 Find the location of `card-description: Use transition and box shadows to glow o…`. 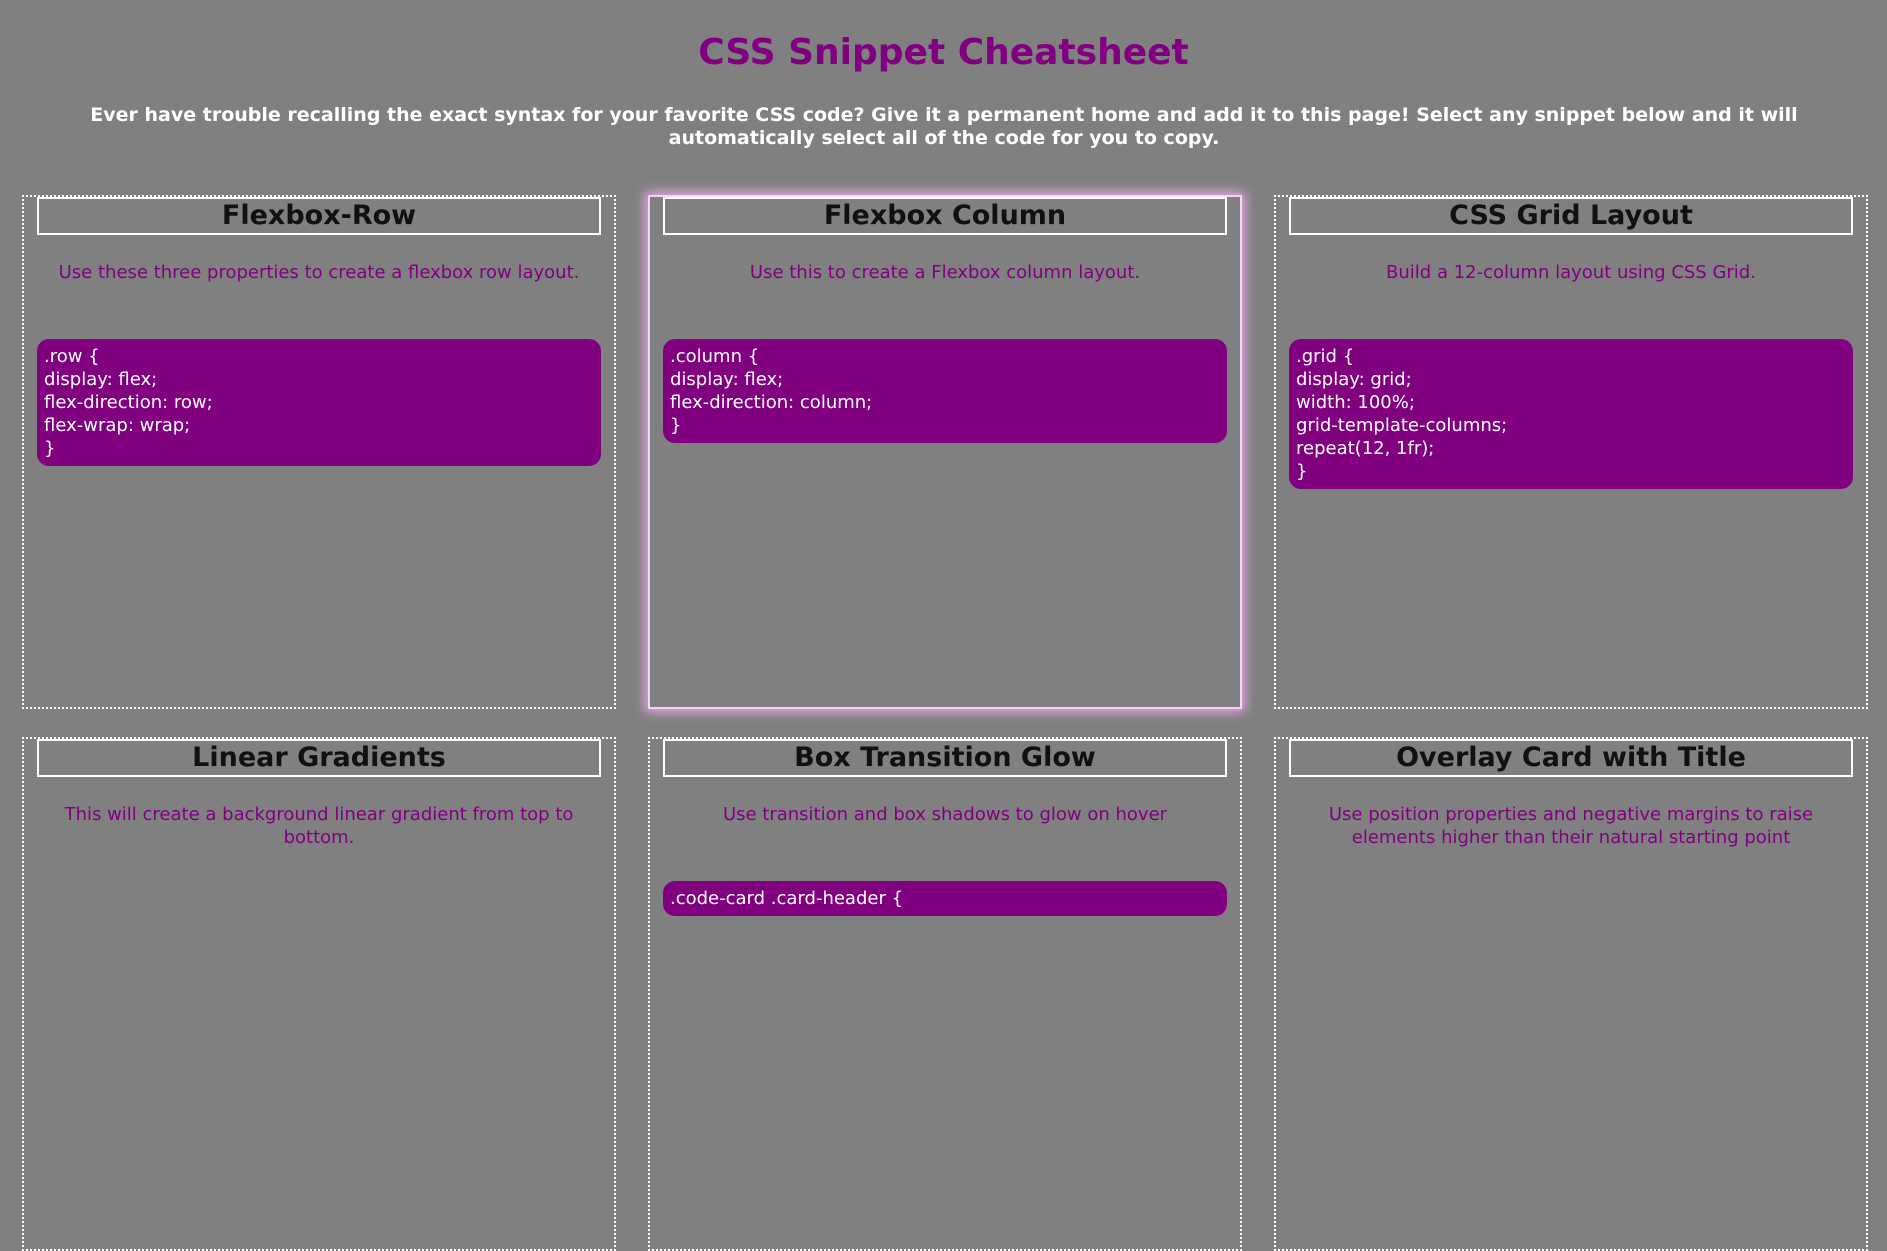

card-description: Use transition and box shadows to glow o… is located at coordinates (945, 814).